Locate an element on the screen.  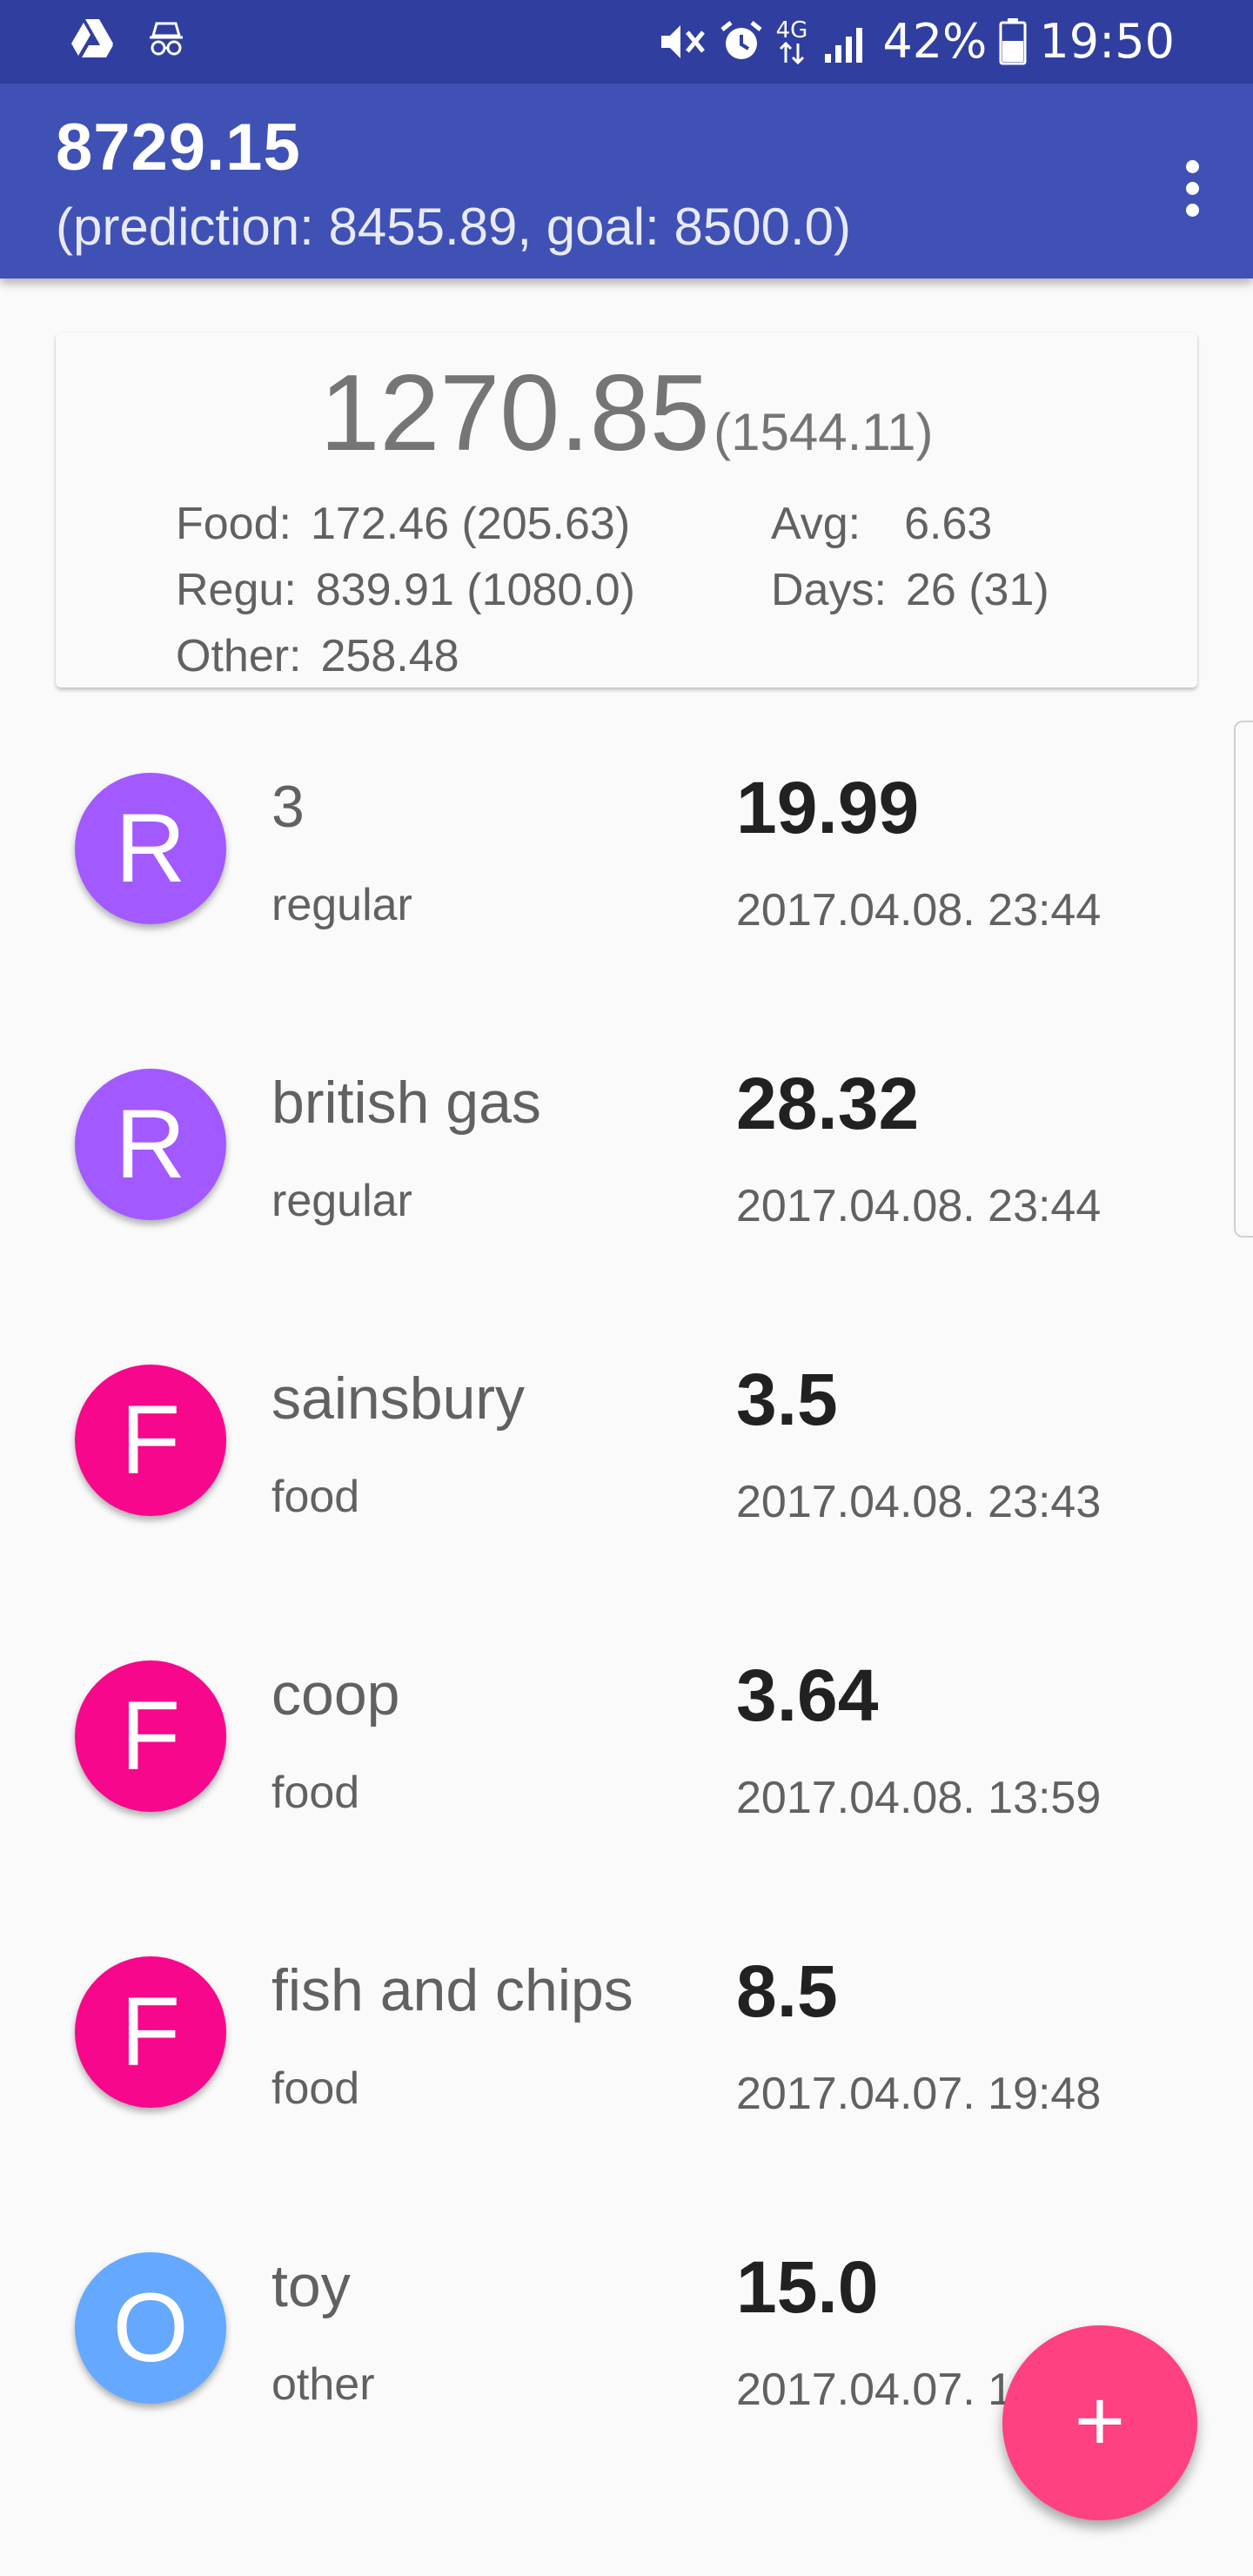
month-total-value: 1270.85 is located at coordinates (514, 413).